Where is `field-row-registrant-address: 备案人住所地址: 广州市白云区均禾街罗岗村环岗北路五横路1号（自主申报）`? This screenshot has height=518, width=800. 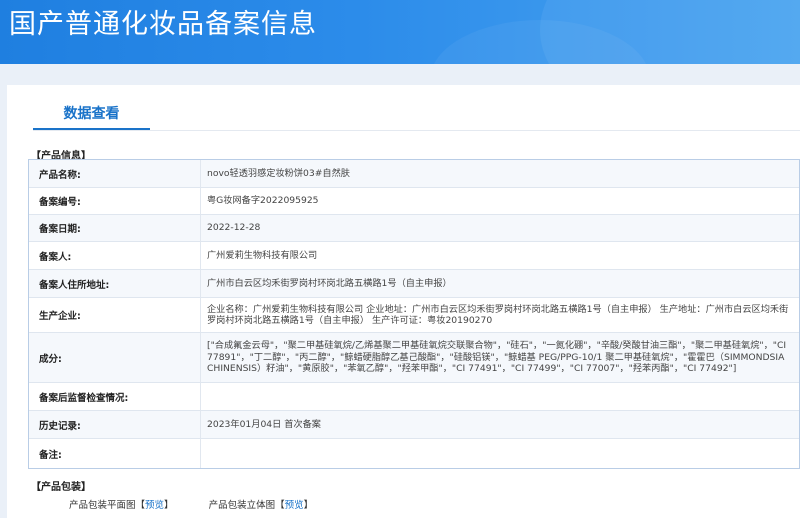
field-row-registrant-address: 备案人住所地址: 广州市白云区均禾街罗岗村环岗北路五横路1号（自主申报） is located at coordinates (414, 284).